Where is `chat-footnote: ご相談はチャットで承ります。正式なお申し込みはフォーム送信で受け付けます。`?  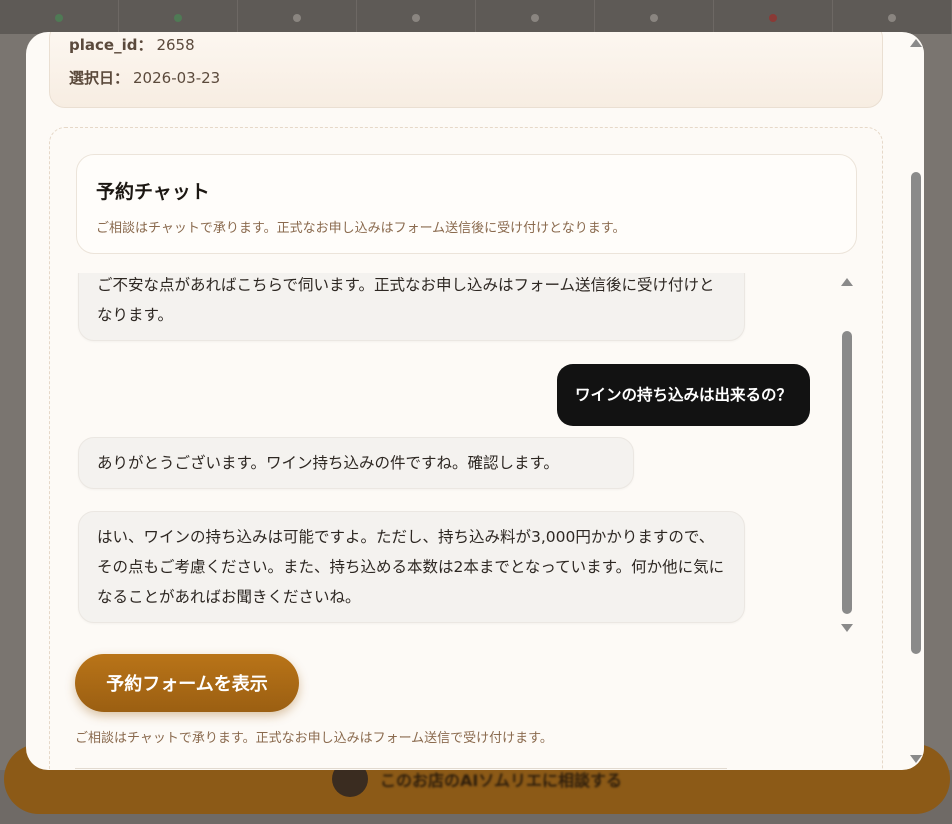
chat-footnote: ご相談はチャットで承ります。正式なお申し込みはフォーム送信で受け付けます。 is located at coordinates (314, 738).